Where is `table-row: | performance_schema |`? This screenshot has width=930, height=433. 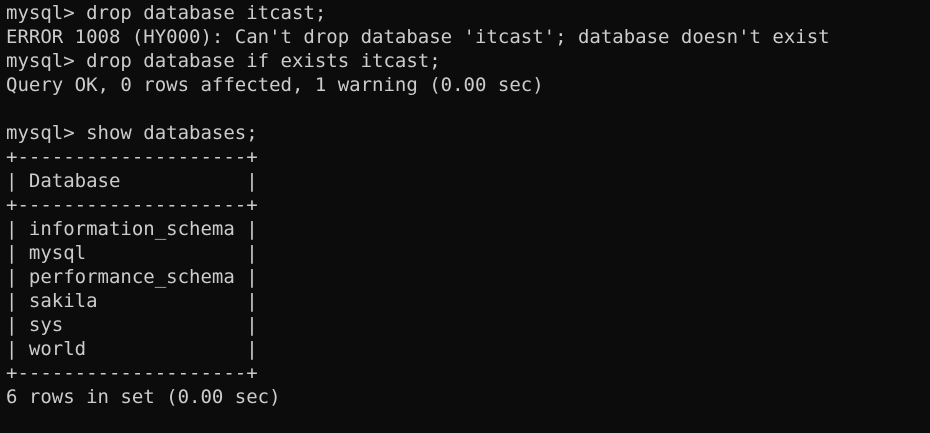 table-row: | performance_schema | is located at coordinates (132, 277).